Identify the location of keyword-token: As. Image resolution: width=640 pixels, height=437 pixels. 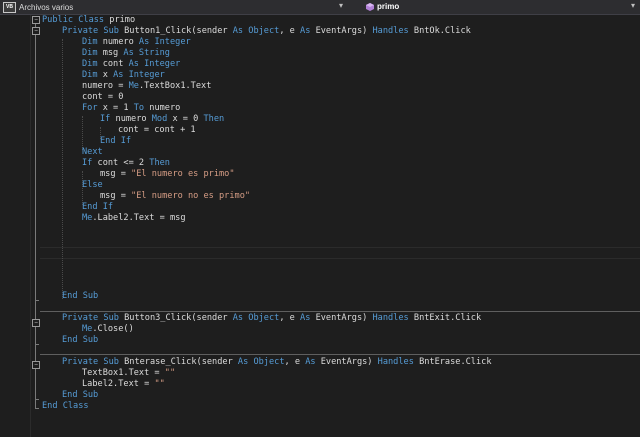
(313, 362).